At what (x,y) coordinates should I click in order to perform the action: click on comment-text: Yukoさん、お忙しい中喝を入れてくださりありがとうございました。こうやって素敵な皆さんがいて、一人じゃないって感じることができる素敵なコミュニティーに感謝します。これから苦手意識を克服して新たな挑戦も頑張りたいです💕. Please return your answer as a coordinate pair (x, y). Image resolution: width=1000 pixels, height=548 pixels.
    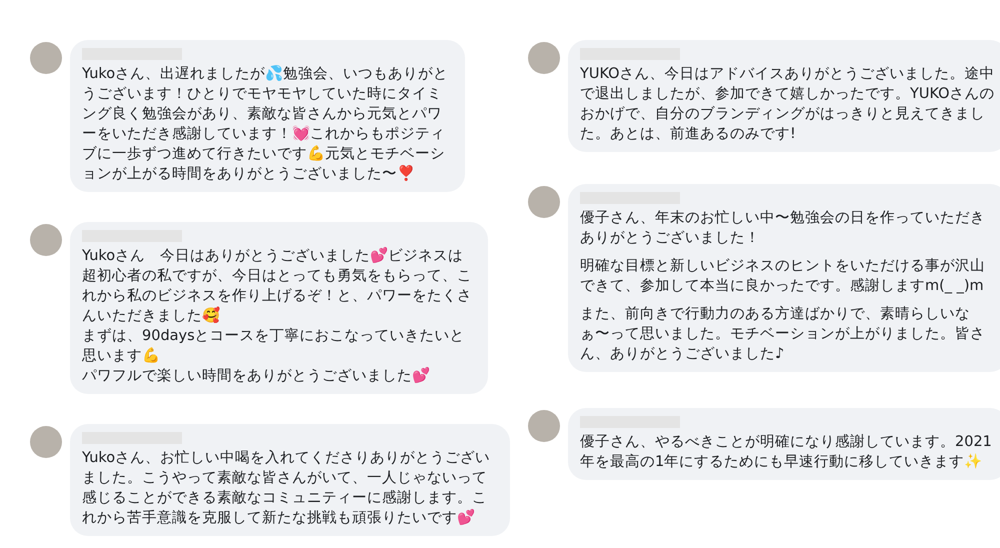
    Looking at the image, I should click on (287, 488).